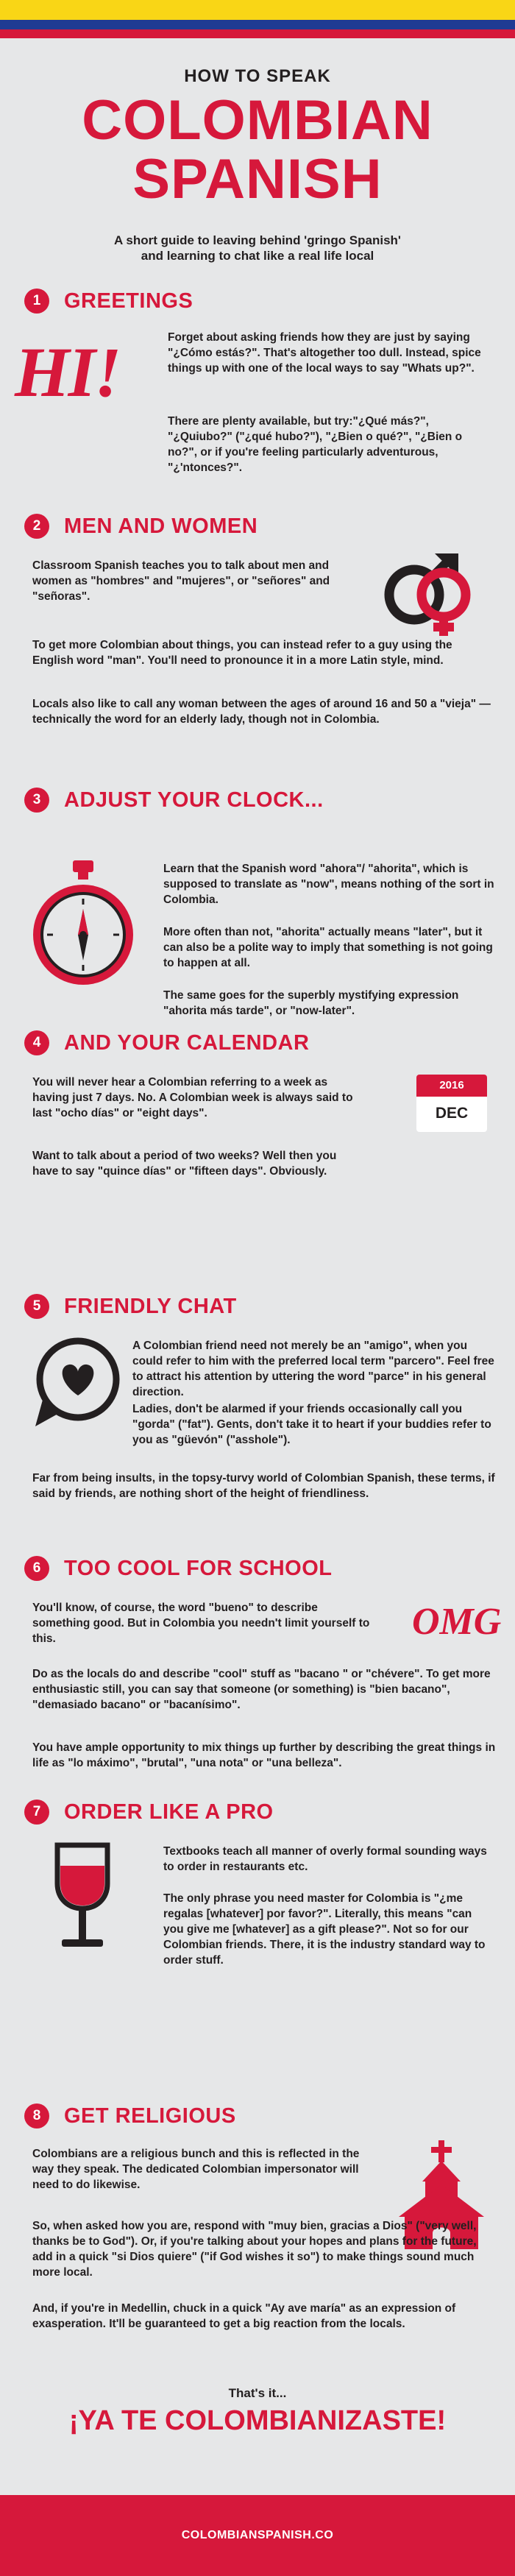 The height and width of the screenshot is (2576, 515). I want to click on hi-text: HI!, so click(68, 372).